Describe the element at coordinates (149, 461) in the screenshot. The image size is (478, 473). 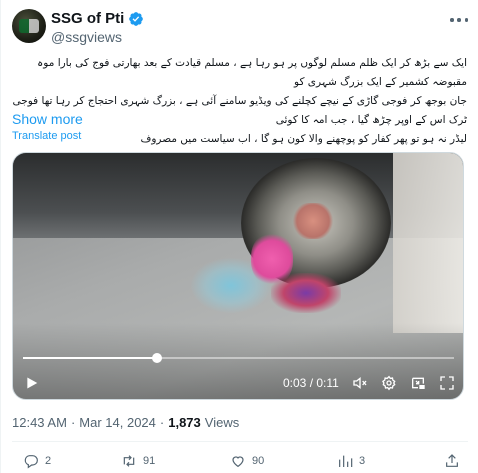
I see `repost-count: 91` at that location.